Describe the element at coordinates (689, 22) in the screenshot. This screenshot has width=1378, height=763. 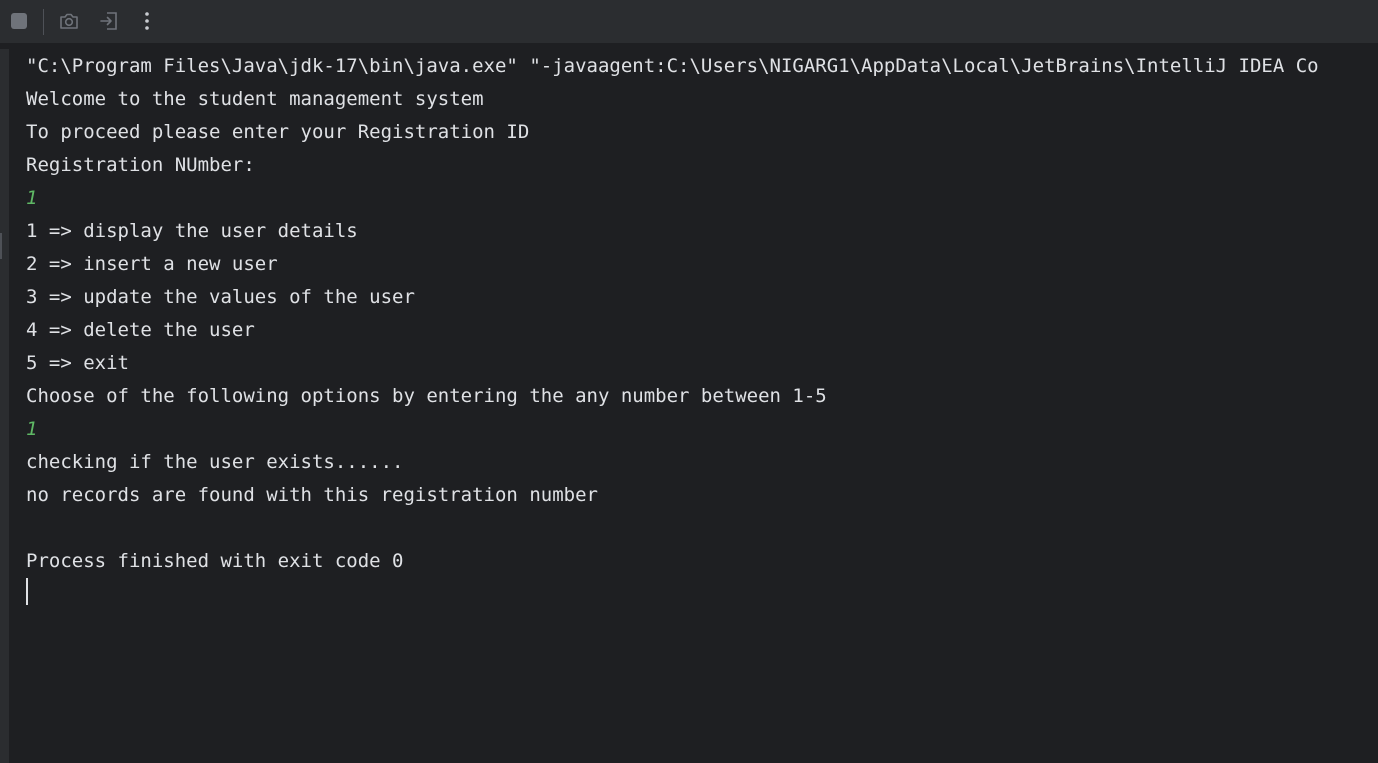
I see `console-toolbar` at that location.